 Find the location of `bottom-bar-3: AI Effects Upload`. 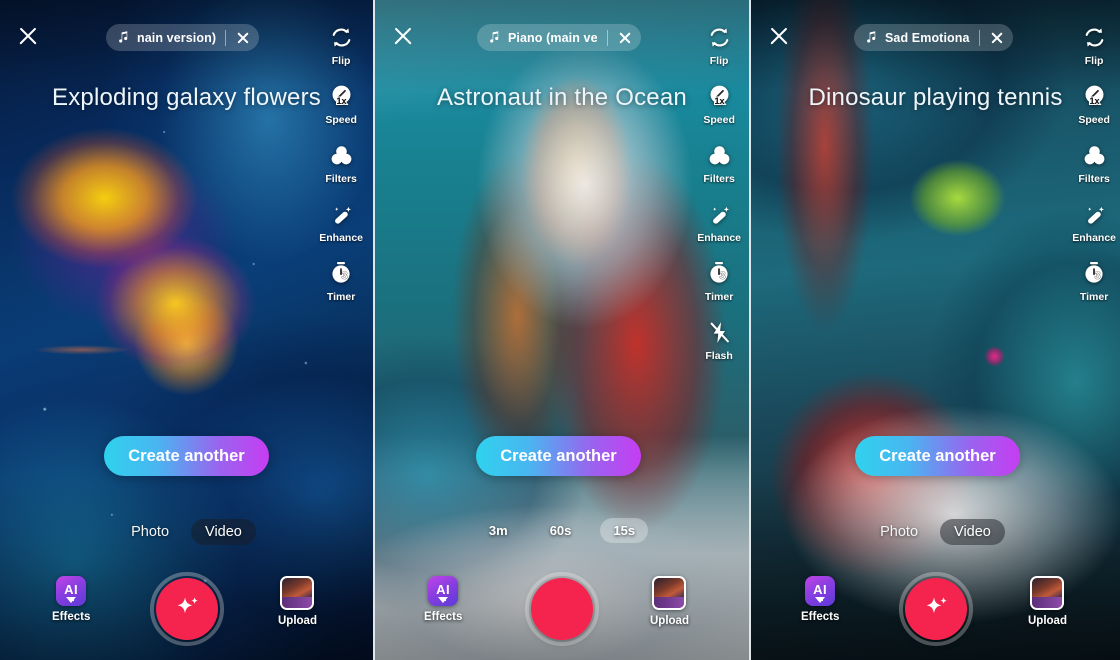

bottom-bar-3: AI Effects Upload is located at coordinates (935, 609).